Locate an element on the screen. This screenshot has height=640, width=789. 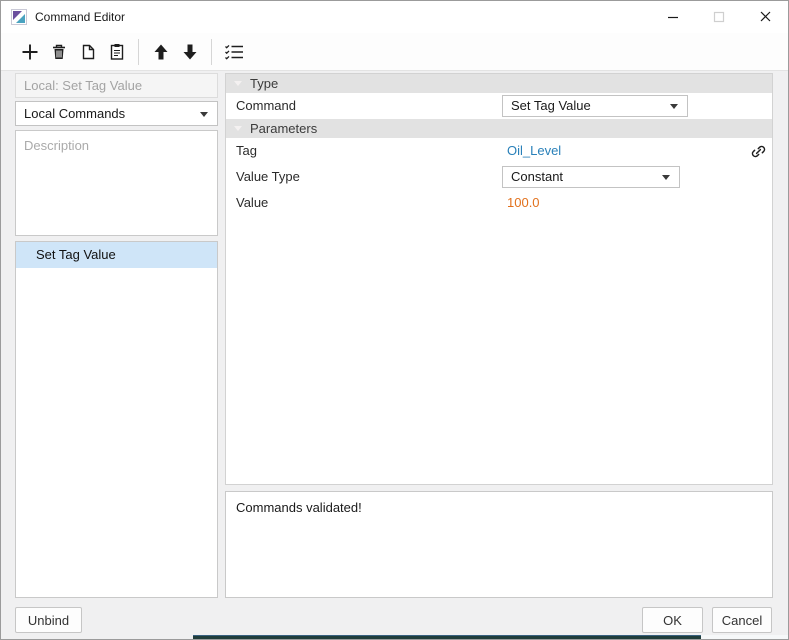
move-down-button is located at coordinates (189, 52).